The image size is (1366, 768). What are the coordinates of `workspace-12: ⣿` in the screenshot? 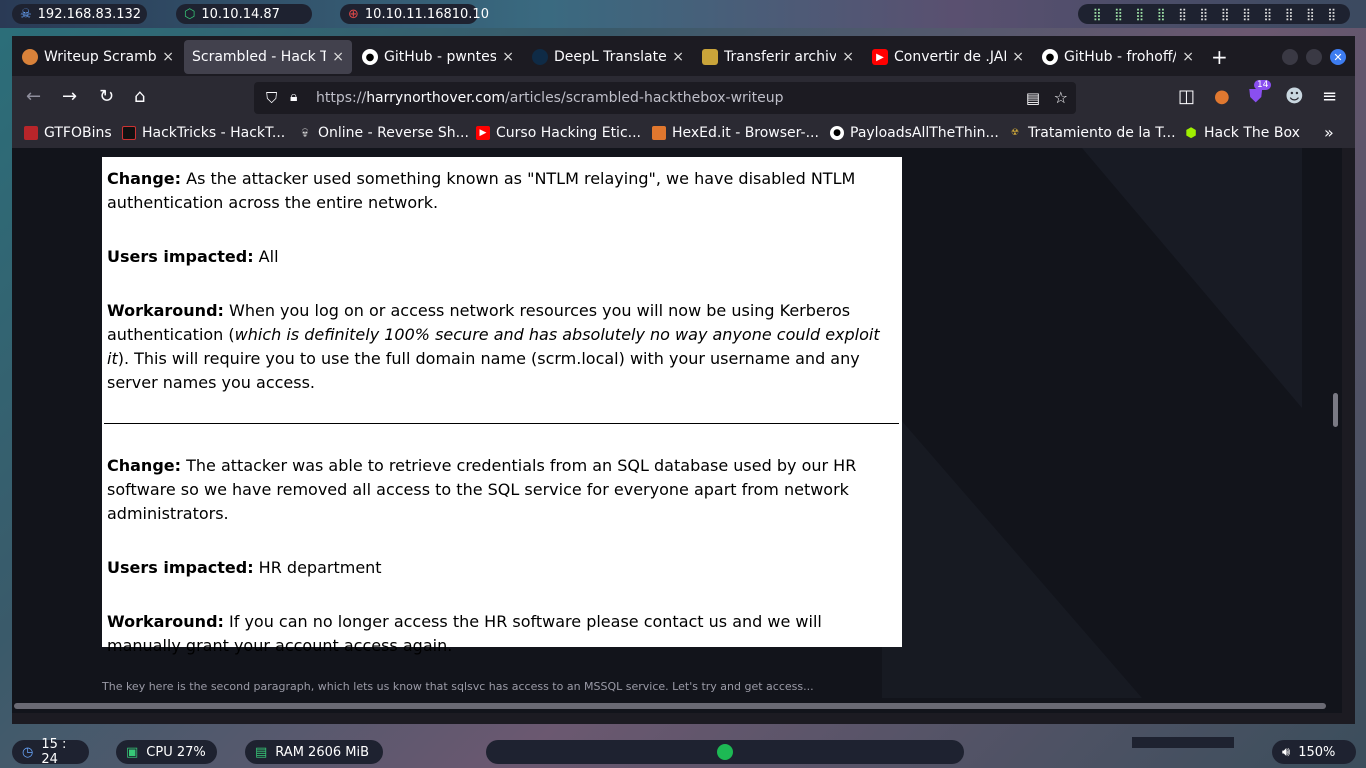 It's located at (1331, 14).